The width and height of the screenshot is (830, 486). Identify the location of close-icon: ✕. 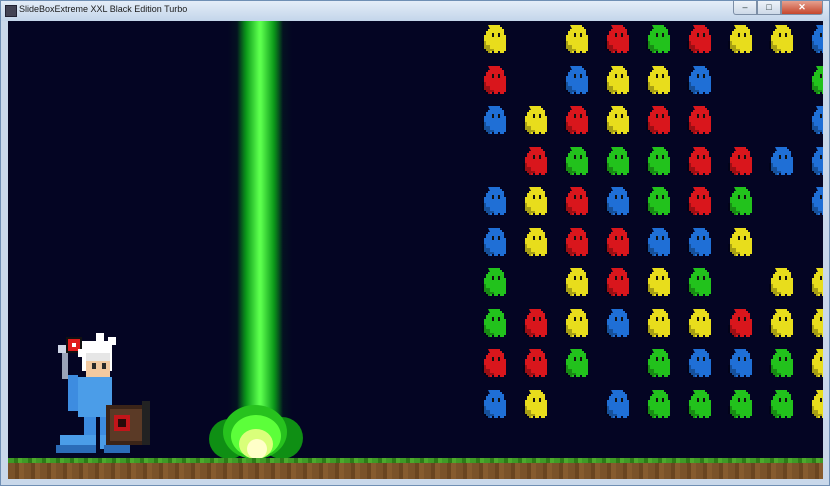
(802, 7).